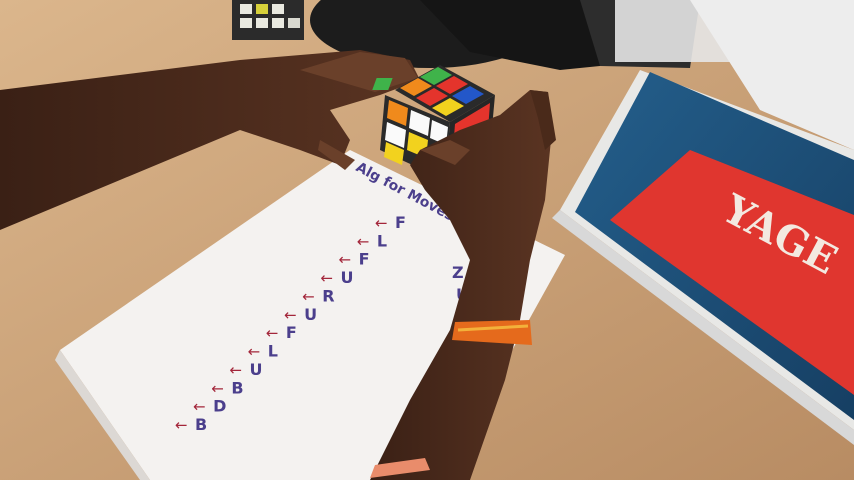 The width and height of the screenshot is (854, 480). Describe the element at coordinates (268, 20) in the screenshot. I see `cube-box` at that location.